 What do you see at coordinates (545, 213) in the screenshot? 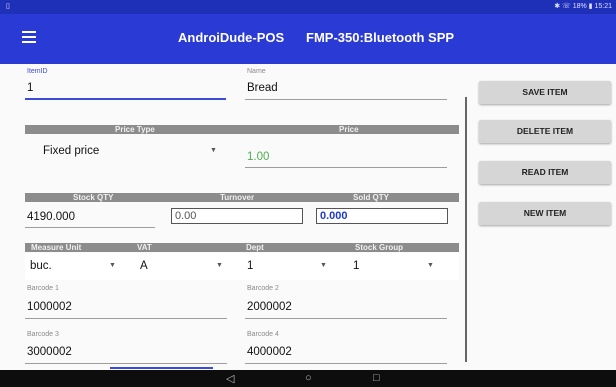
I see `new-item-button: NEW ITEM` at bounding box center [545, 213].